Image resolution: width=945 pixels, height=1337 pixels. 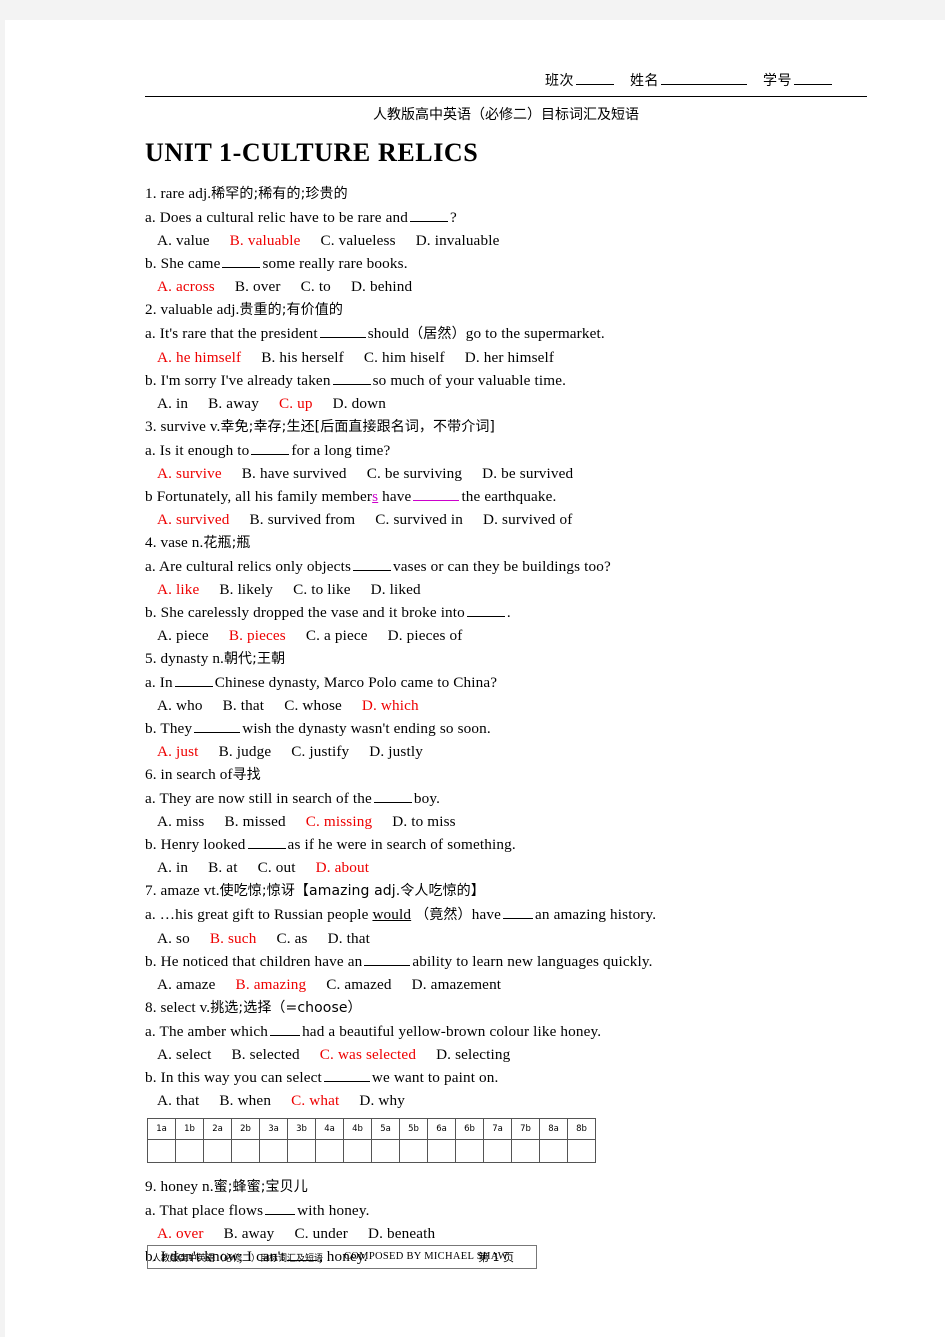 What do you see at coordinates (313, 705) in the screenshot?
I see `option-c: C. whose` at bounding box center [313, 705].